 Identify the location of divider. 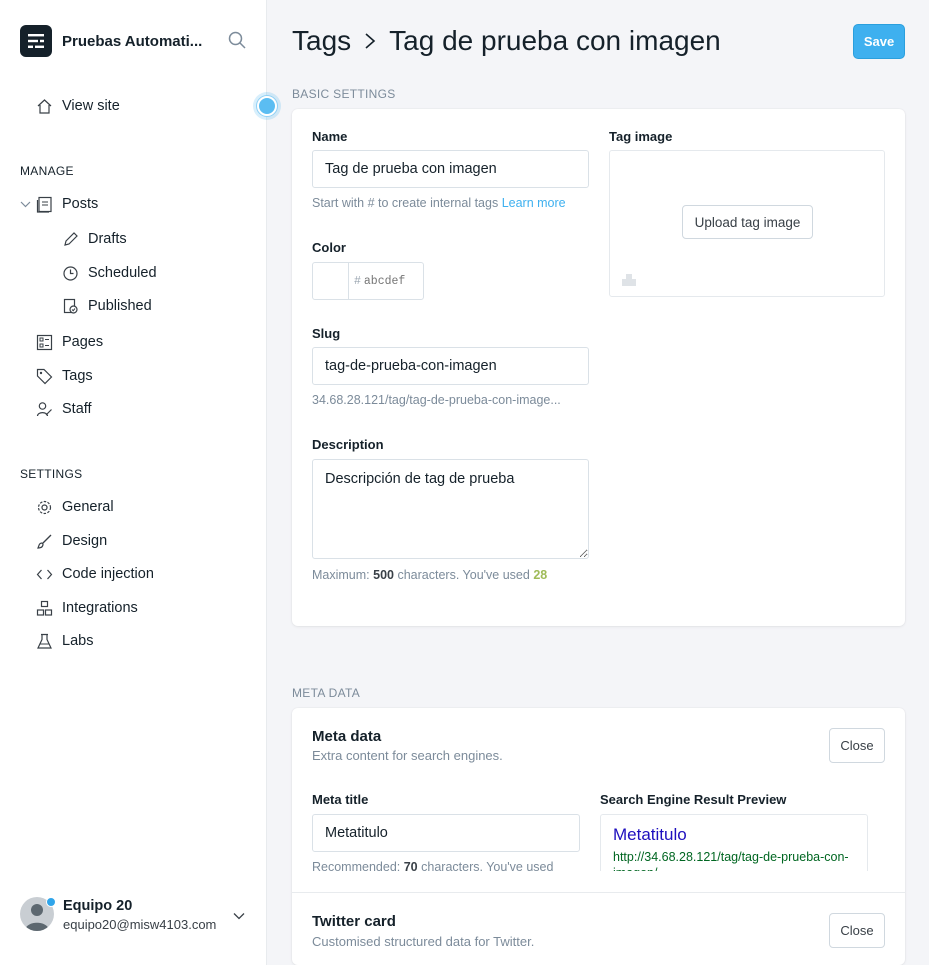
(598, 892).